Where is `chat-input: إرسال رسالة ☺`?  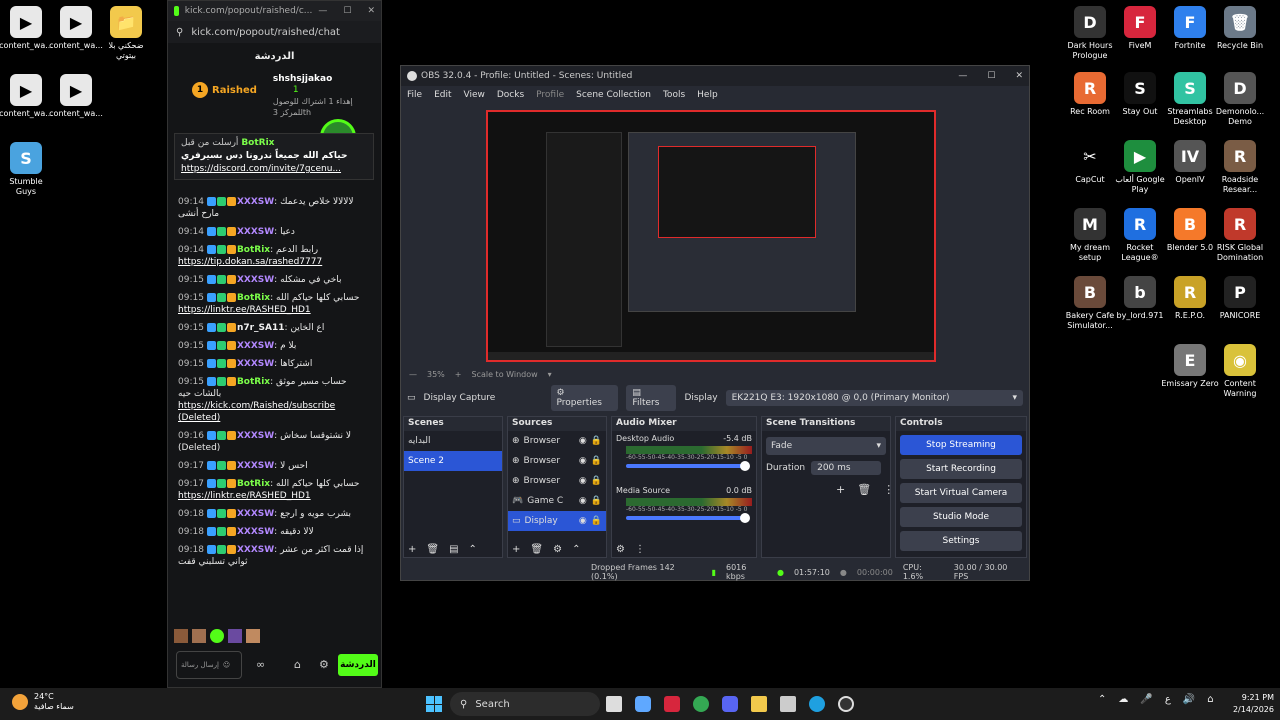 chat-input: إرسال رسالة ☺ is located at coordinates (209, 665).